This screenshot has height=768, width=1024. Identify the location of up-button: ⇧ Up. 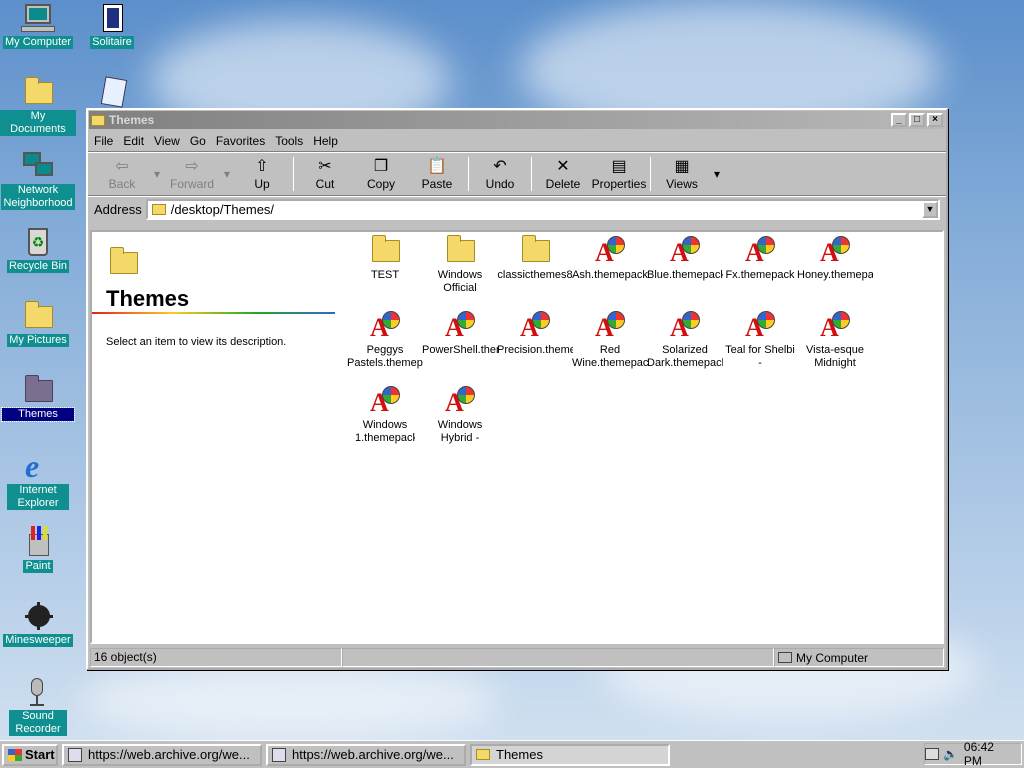
(262, 174).